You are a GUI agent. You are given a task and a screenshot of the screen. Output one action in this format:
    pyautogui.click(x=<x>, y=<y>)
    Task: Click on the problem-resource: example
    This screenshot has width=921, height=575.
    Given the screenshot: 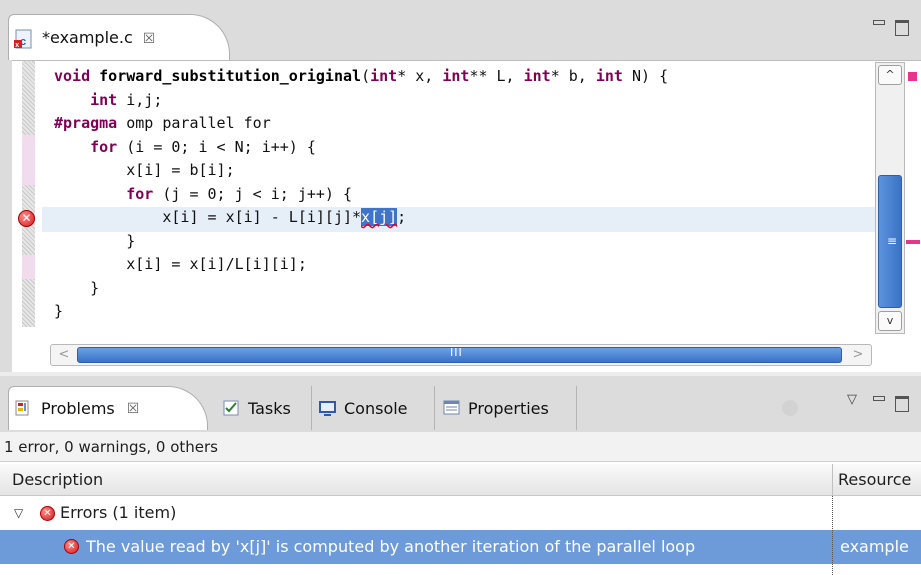 What is the action you would take?
    pyautogui.click(x=874, y=546)
    